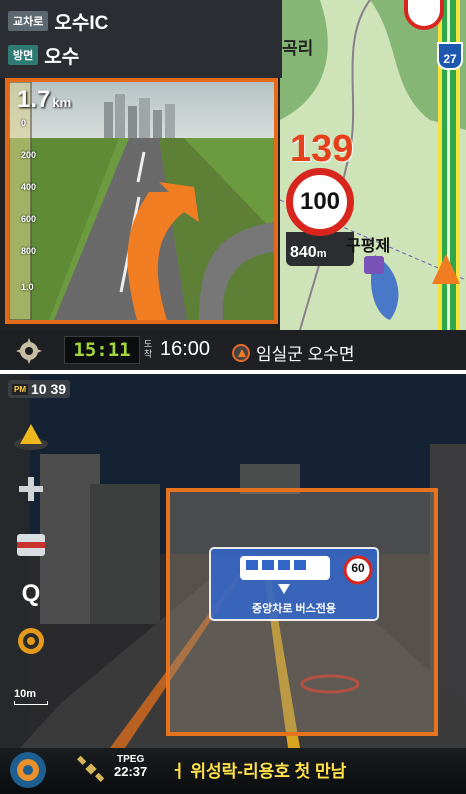  I want to click on map-icon, so click(31, 641).